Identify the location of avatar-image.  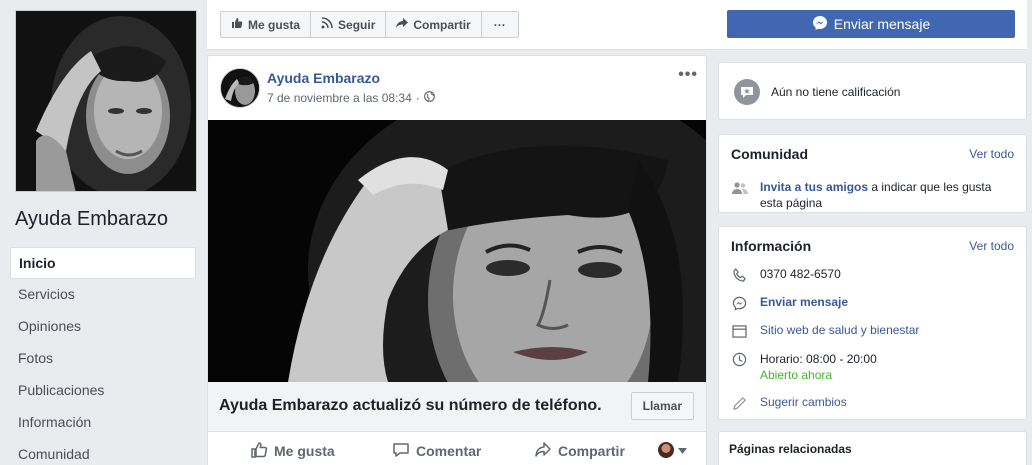
(240, 88).